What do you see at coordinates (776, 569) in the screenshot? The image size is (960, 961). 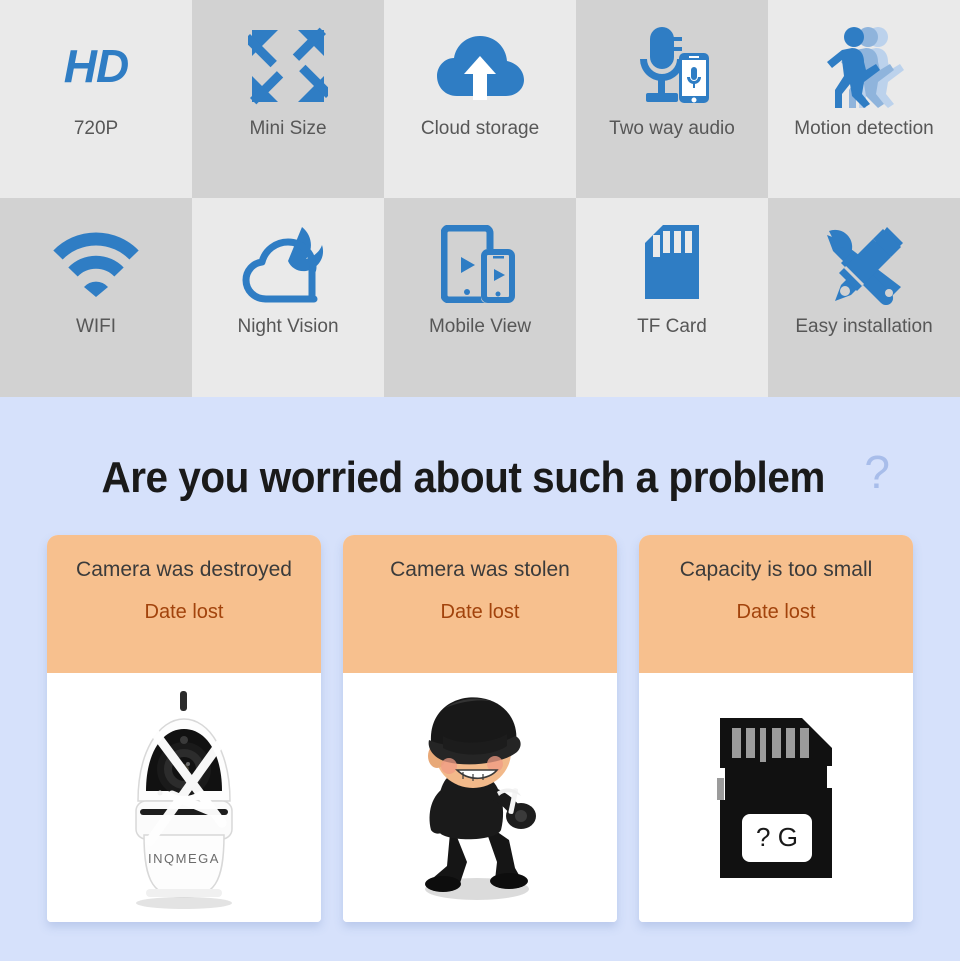 I see `card-title: Capacity is too small` at bounding box center [776, 569].